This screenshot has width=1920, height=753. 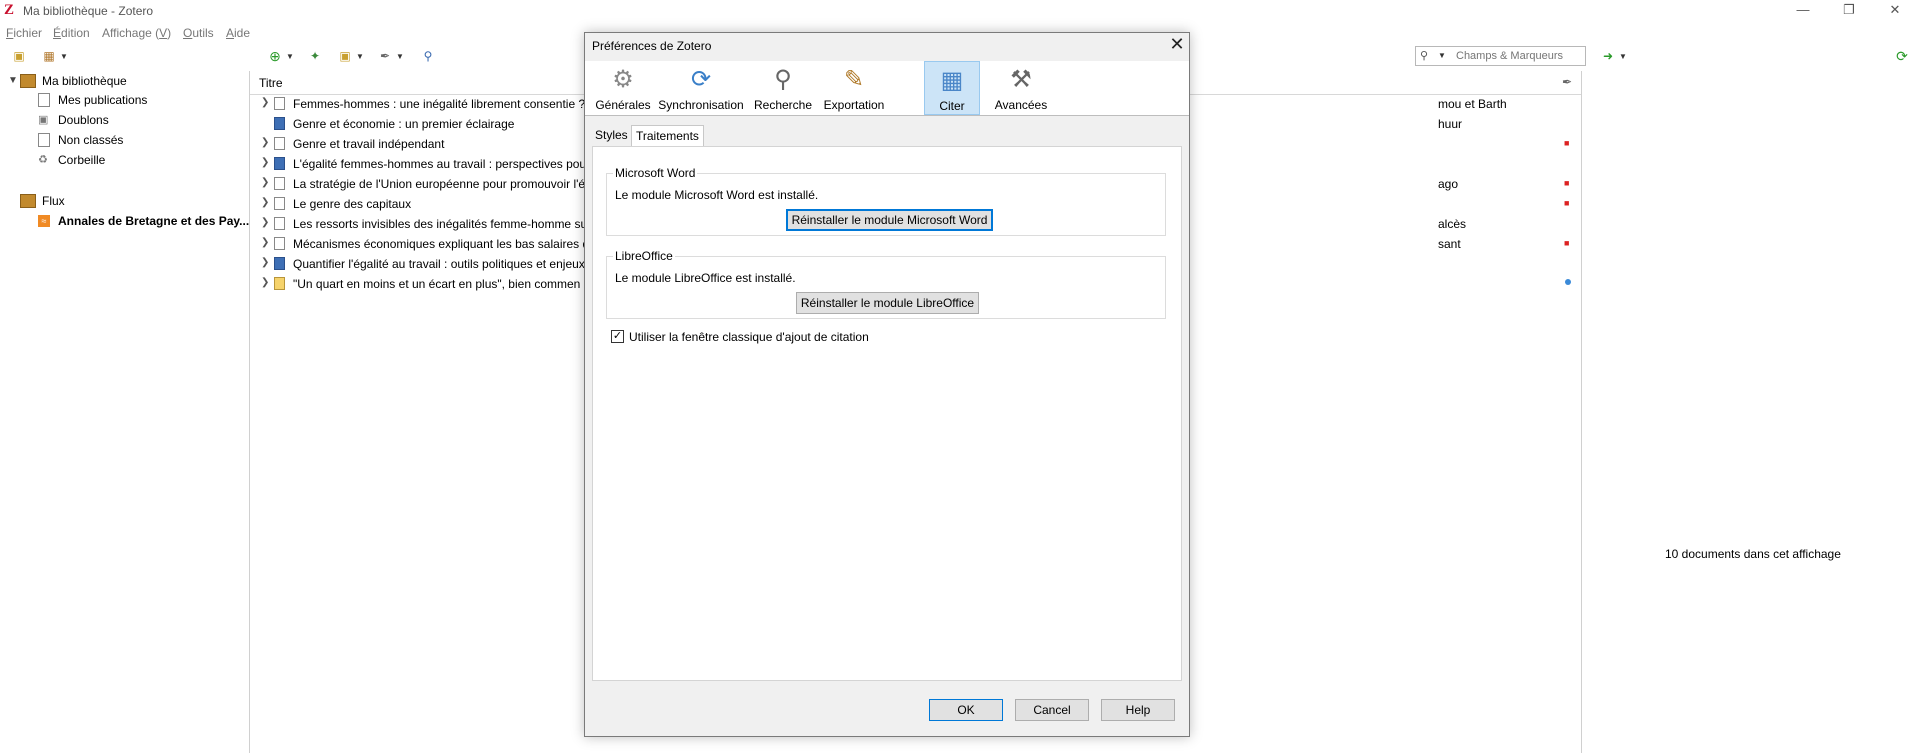 I want to click on minimize-icon: —, so click(x=1803, y=11).